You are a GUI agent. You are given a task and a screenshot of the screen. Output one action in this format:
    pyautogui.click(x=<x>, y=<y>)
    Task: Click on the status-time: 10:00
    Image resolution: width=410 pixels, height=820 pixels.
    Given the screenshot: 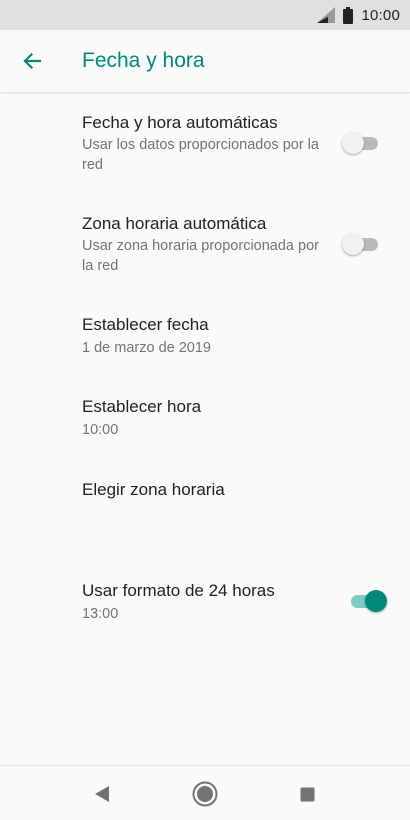 What is the action you would take?
    pyautogui.click(x=380, y=15)
    